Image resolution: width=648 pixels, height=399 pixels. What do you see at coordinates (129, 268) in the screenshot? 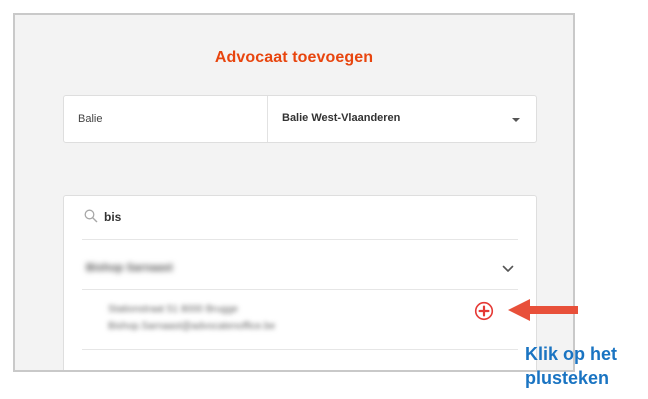
I see `result-group-name: Bishop Sarnaast` at bounding box center [129, 268].